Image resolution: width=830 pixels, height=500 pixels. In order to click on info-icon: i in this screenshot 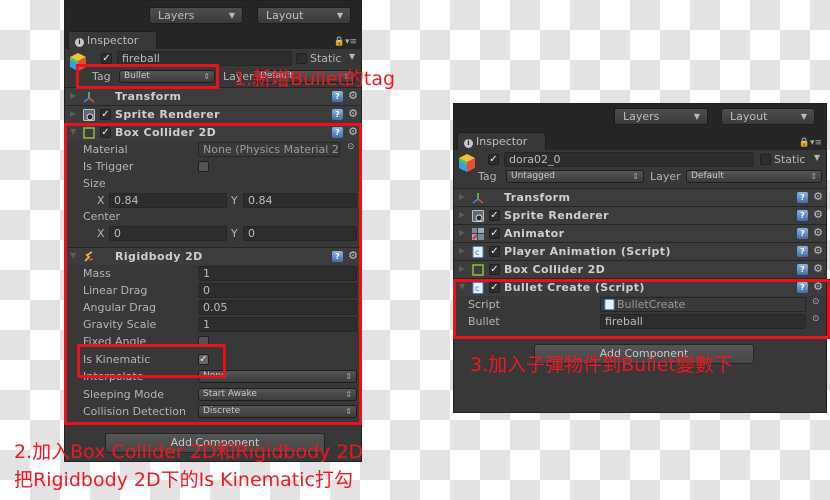, I will do `click(79, 42)`.